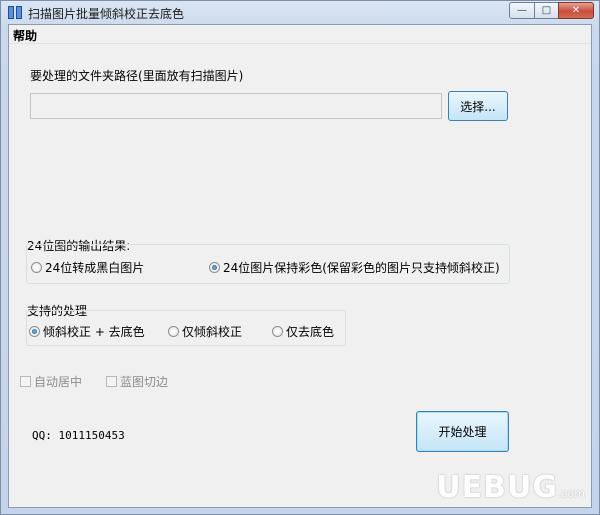  I want to click on maximize-icon: □, so click(546, 10).